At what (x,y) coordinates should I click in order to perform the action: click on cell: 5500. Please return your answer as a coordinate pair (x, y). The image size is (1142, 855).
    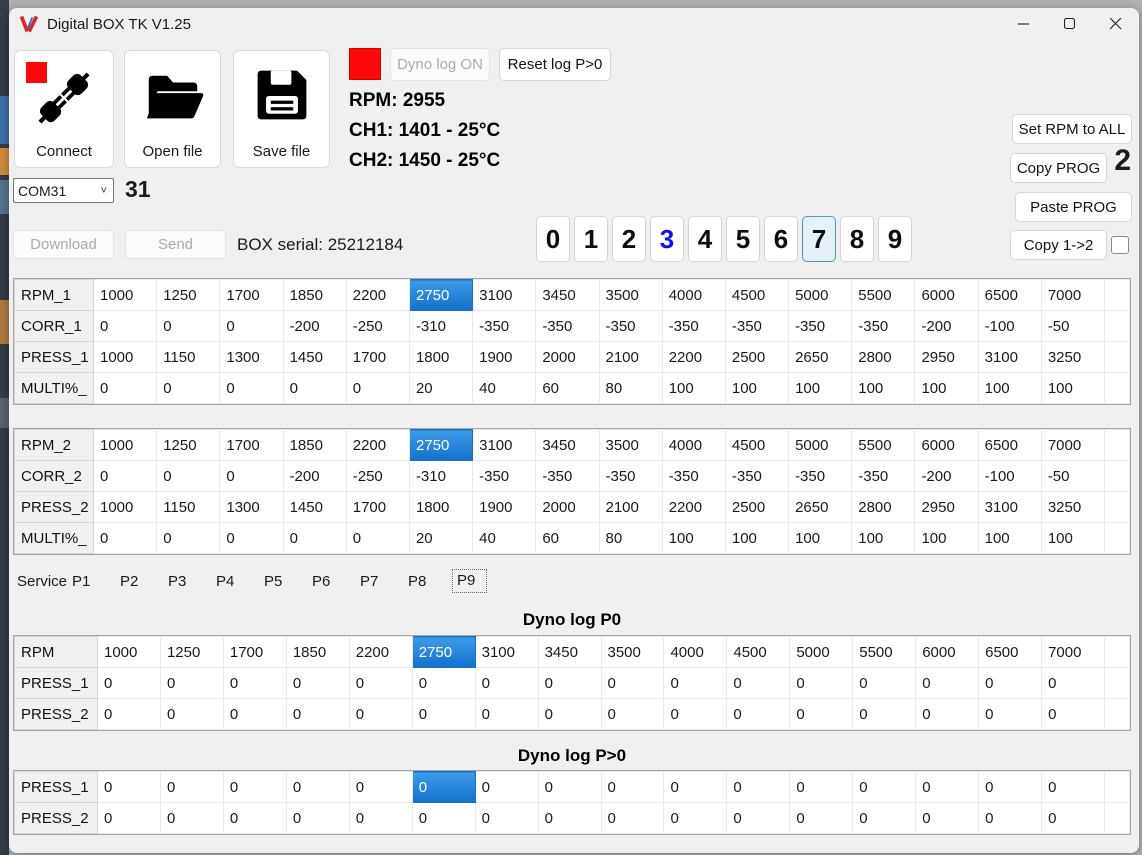
    Looking at the image, I should click on (884, 652).